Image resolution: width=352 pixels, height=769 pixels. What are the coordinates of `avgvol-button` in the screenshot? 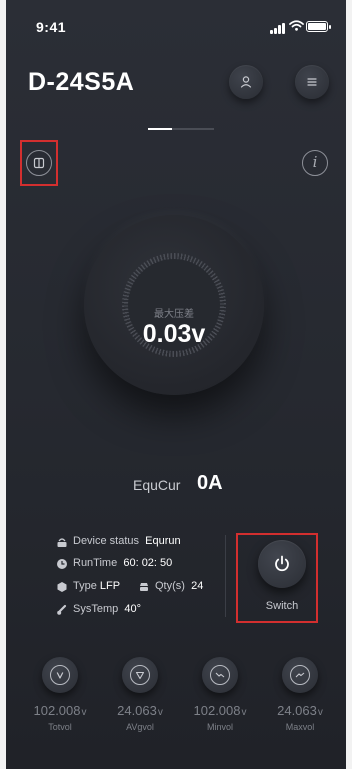 It's located at (140, 675).